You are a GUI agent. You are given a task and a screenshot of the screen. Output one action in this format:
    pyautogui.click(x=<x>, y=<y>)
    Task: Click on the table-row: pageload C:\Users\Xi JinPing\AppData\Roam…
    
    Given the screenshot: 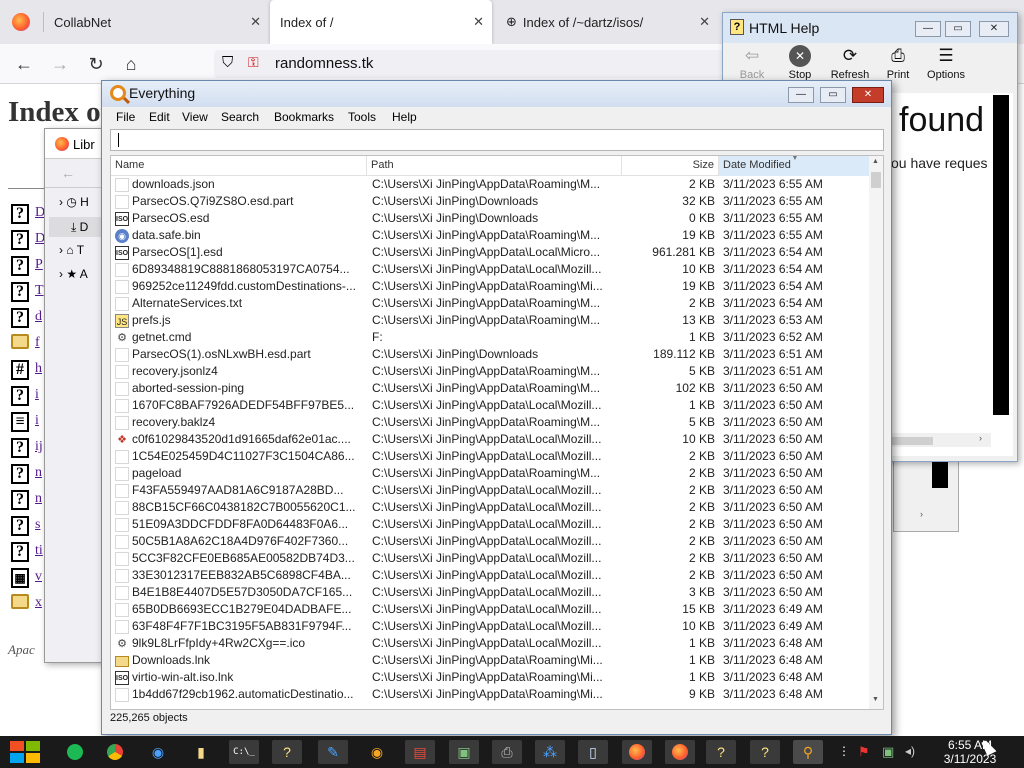 What is the action you would take?
    pyautogui.click(x=491, y=474)
    